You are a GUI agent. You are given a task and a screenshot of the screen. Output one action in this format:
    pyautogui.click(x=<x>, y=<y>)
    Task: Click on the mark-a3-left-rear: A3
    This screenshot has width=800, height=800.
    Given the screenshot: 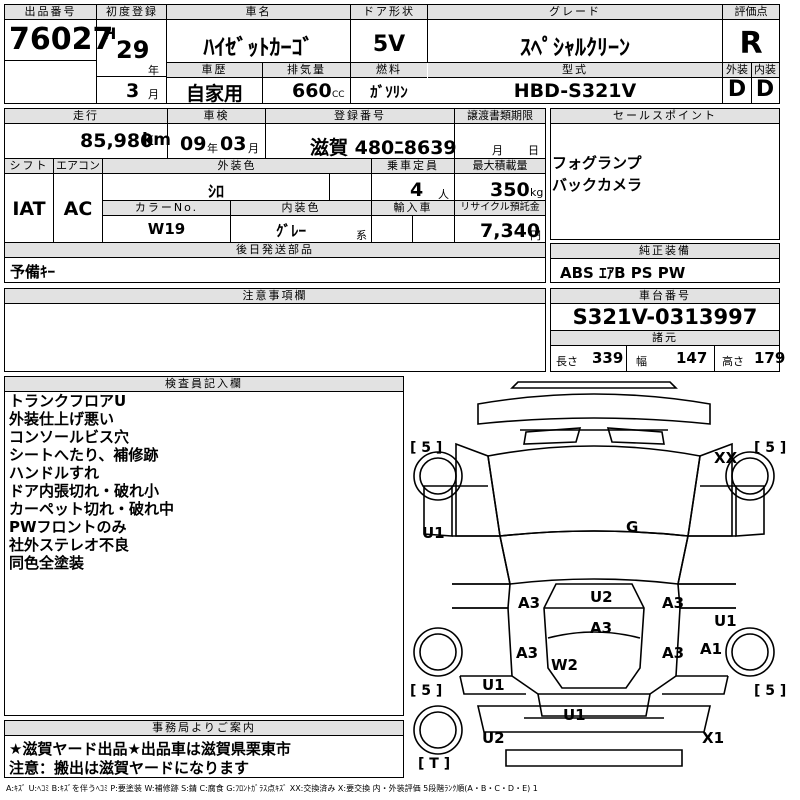 What is the action you would take?
    pyautogui.click(x=527, y=653)
    